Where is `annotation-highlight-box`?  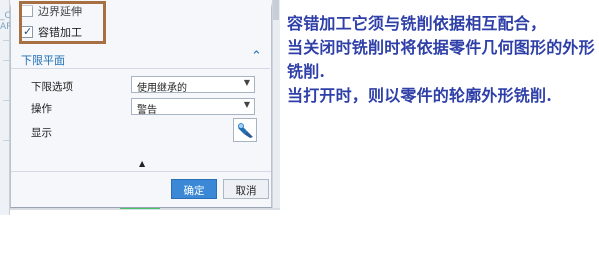 annotation-highlight-box is located at coordinates (62, 22).